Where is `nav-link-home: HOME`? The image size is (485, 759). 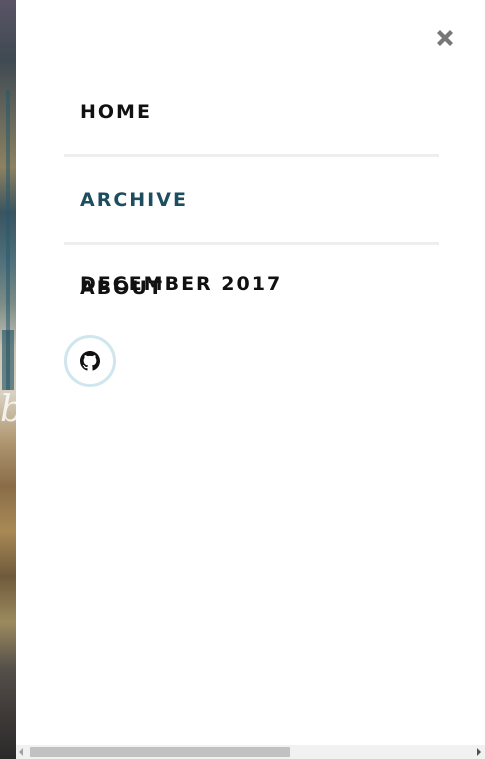 nav-link-home: HOME is located at coordinates (116, 112).